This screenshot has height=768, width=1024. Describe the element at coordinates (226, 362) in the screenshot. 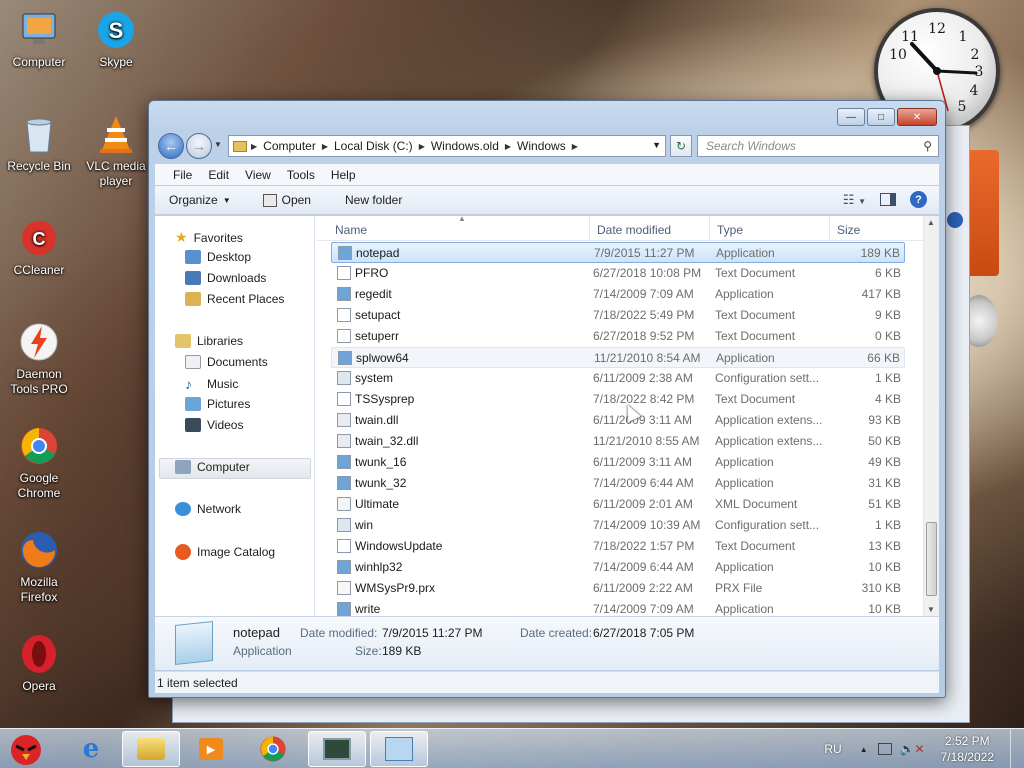

I see `nav-documents: Documents` at that location.